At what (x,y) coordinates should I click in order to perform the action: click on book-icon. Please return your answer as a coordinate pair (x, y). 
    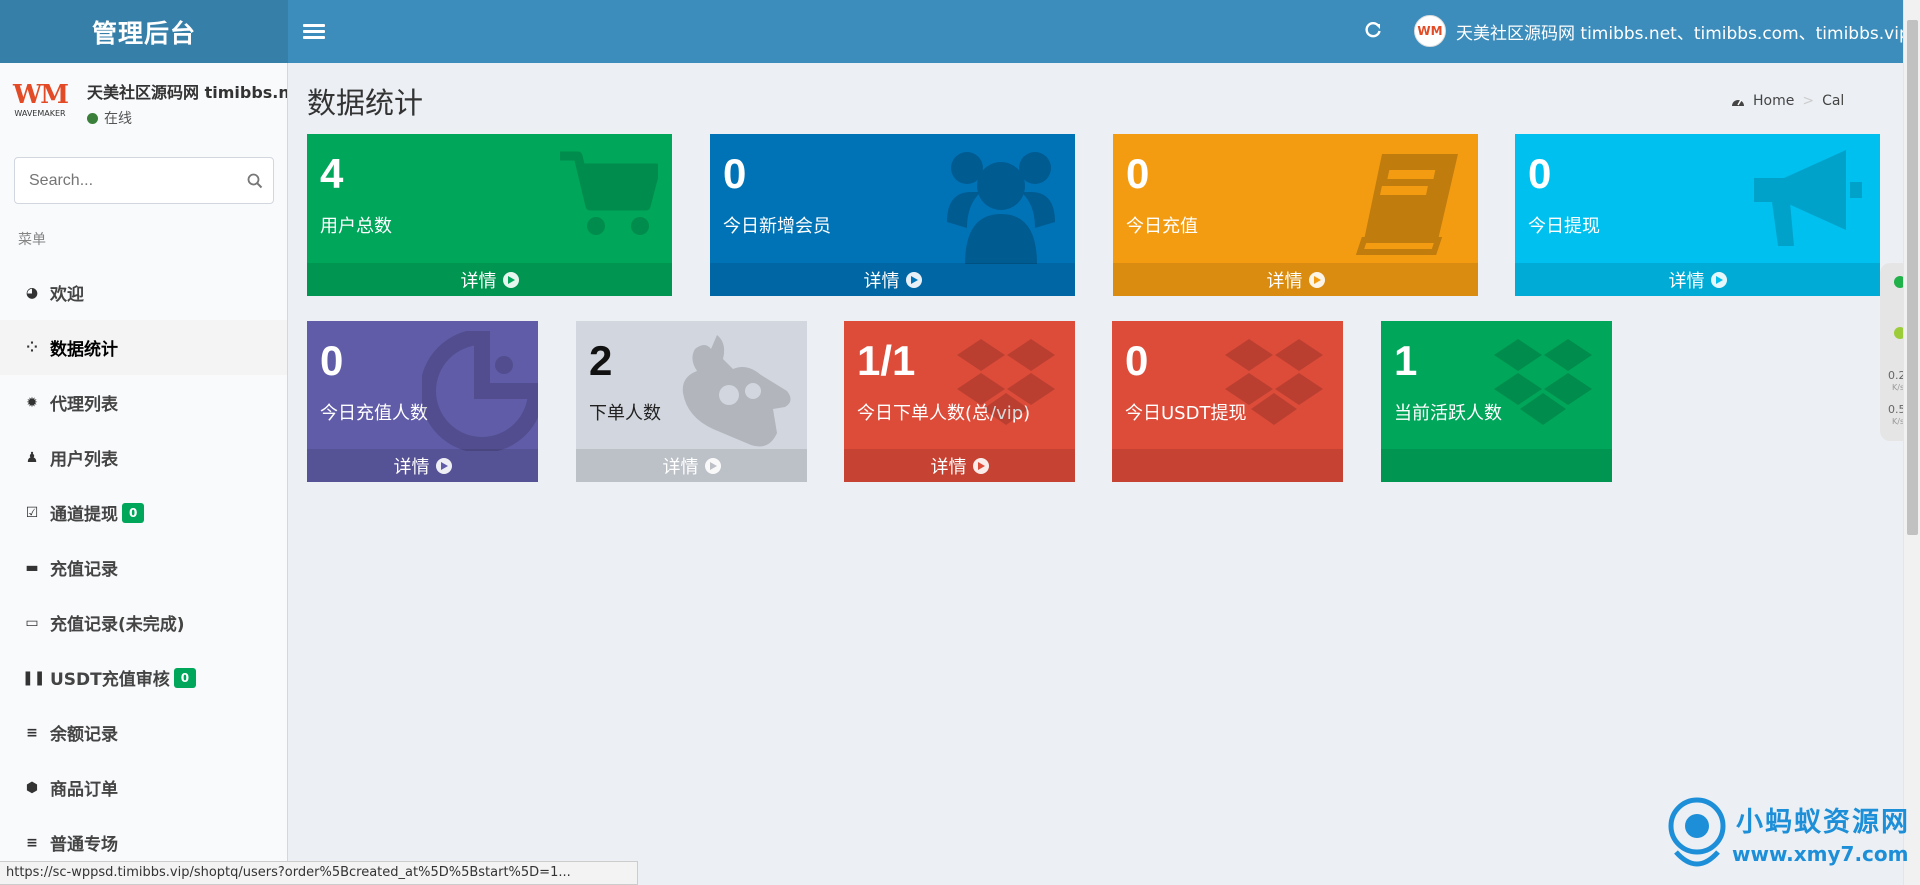
    Looking at the image, I should click on (1409, 205).